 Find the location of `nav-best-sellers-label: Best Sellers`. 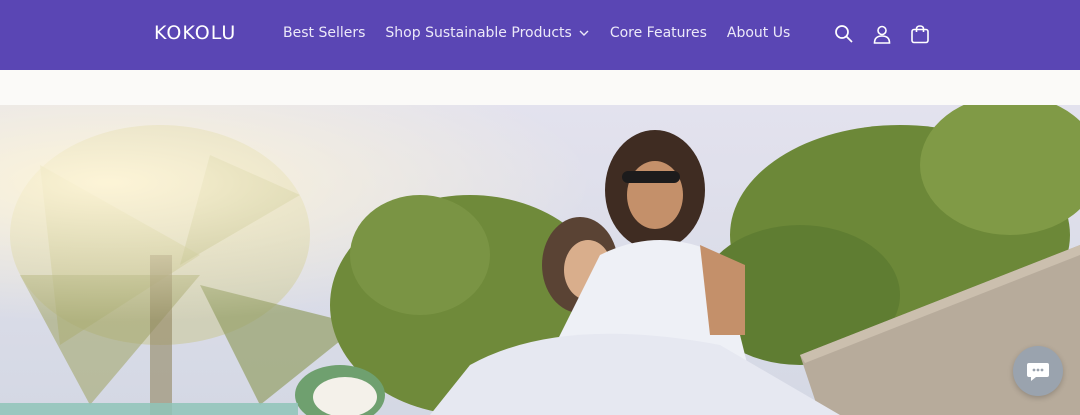

nav-best-sellers-label: Best Sellers is located at coordinates (324, 33).